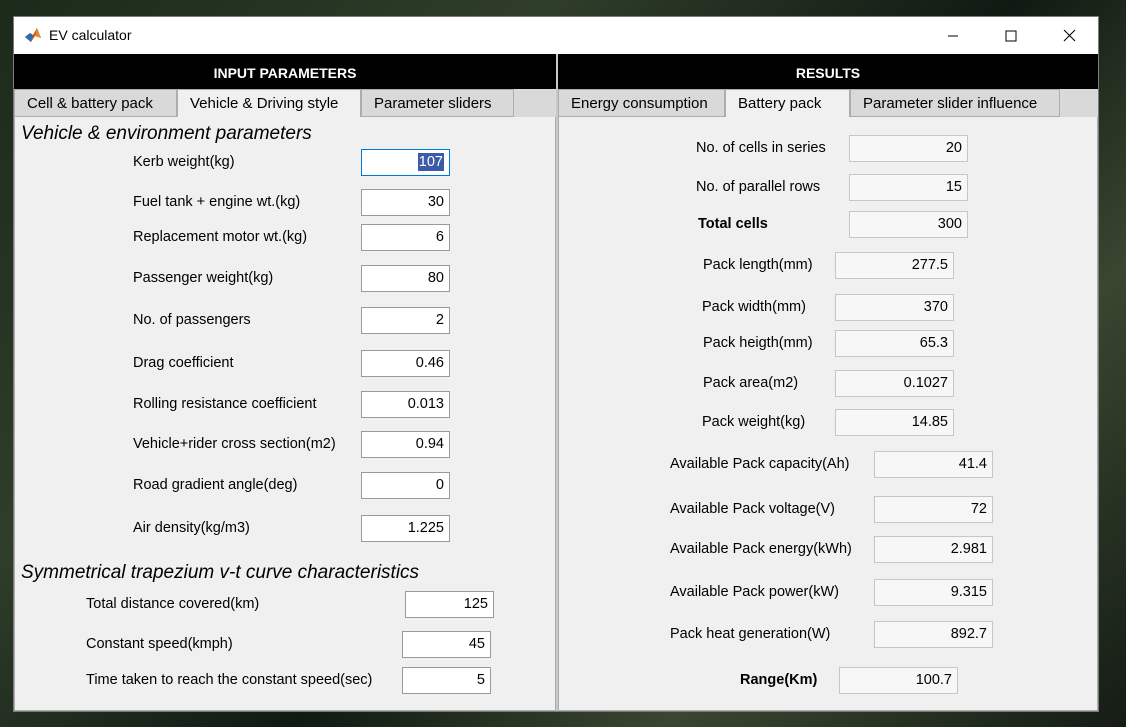 Image resolution: width=1126 pixels, height=727 pixels. Describe the element at coordinates (933, 509) in the screenshot. I see `pack-voltage-output: 72` at that location.